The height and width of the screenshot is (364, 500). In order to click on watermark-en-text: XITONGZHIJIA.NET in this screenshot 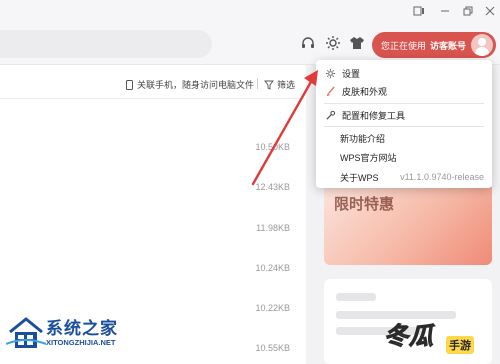, I will do `click(81, 342)`.